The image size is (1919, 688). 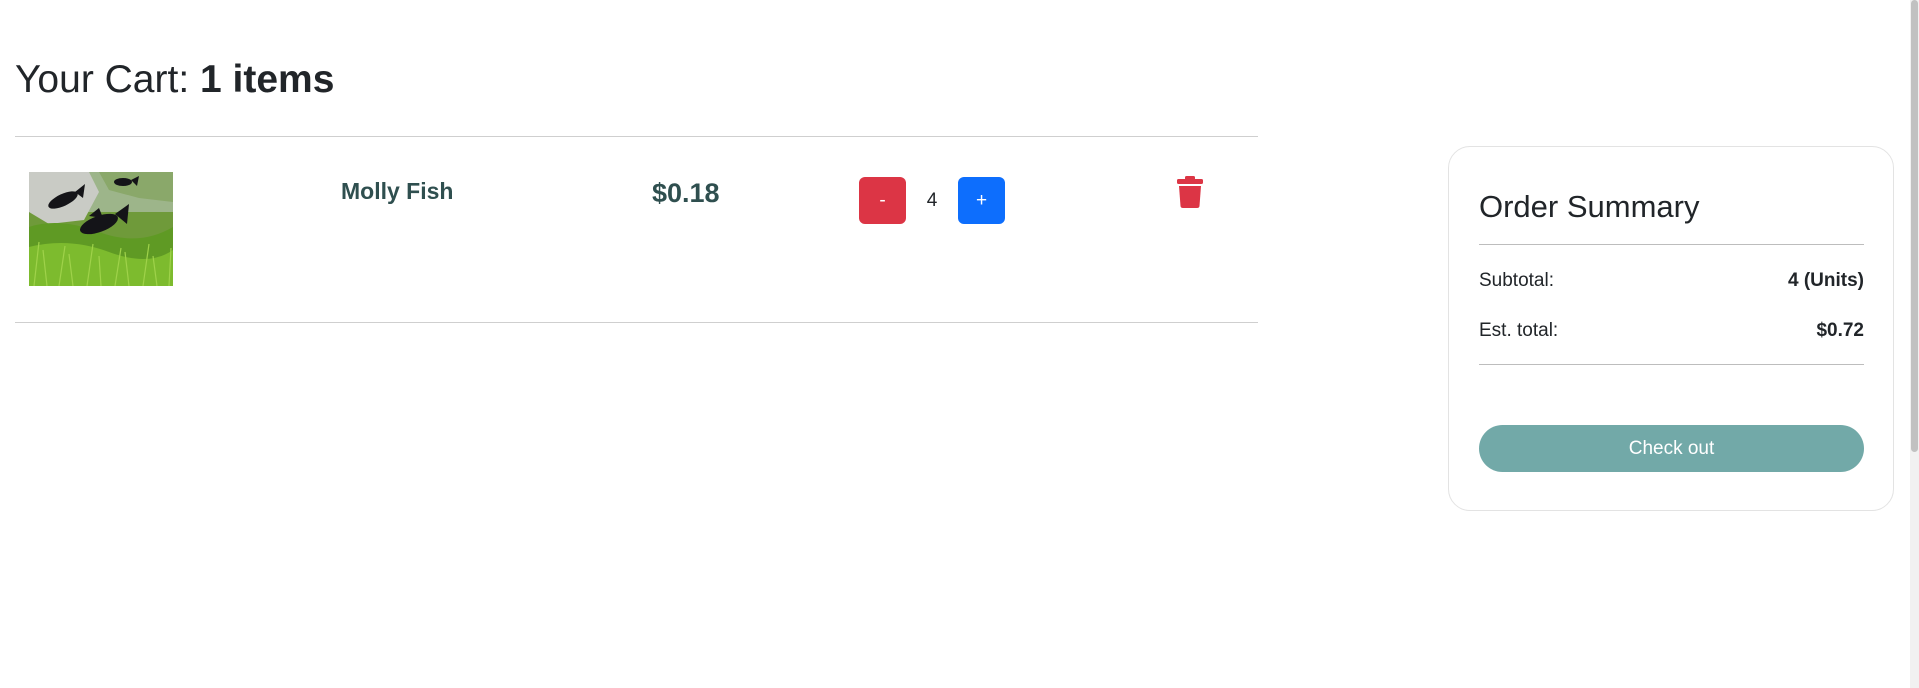 What do you see at coordinates (101, 229) in the screenshot?
I see `product-image` at bounding box center [101, 229].